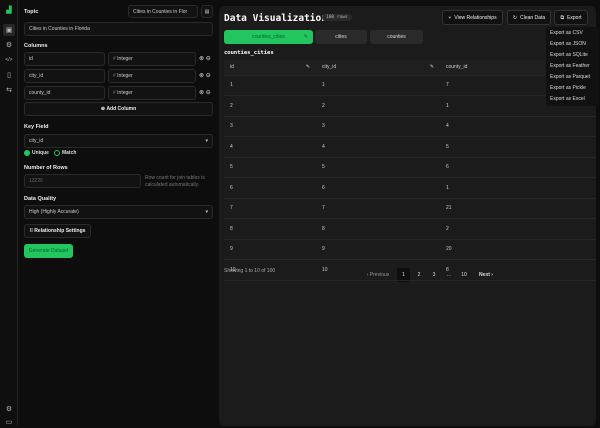 This screenshot has width=600, height=428. I want to click on export-excel: Export as Excel, so click(572, 99).